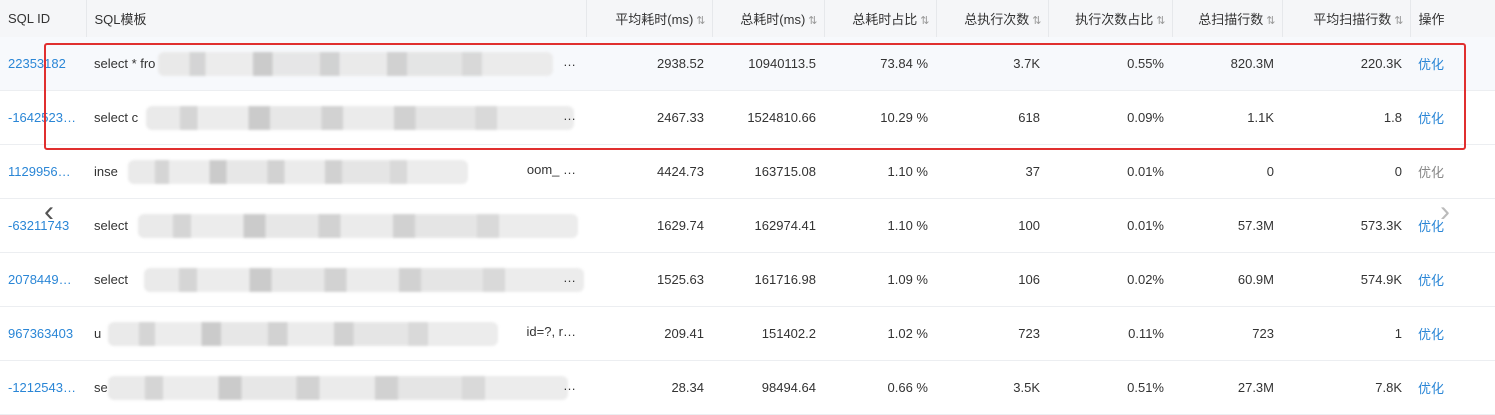 The width and height of the screenshot is (1495, 415). Describe the element at coordinates (880, 18) in the screenshot. I see `col-time-pct: 总耗时占比 ⇅` at that location.